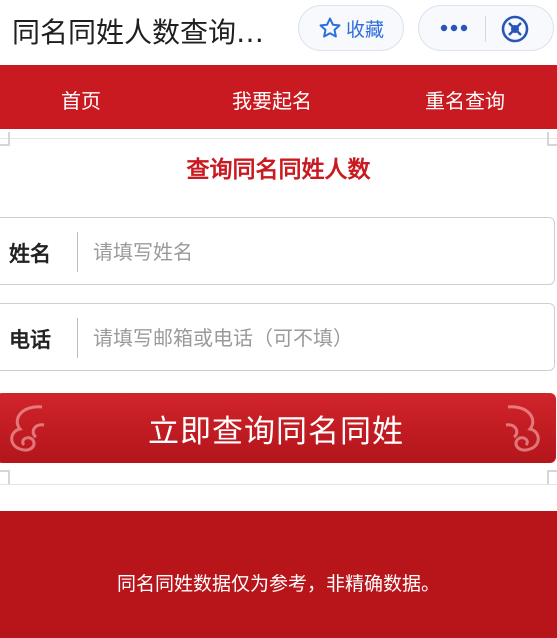  What do you see at coordinates (330, 28) in the screenshot?
I see `star-icon` at bounding box center [330, 28].